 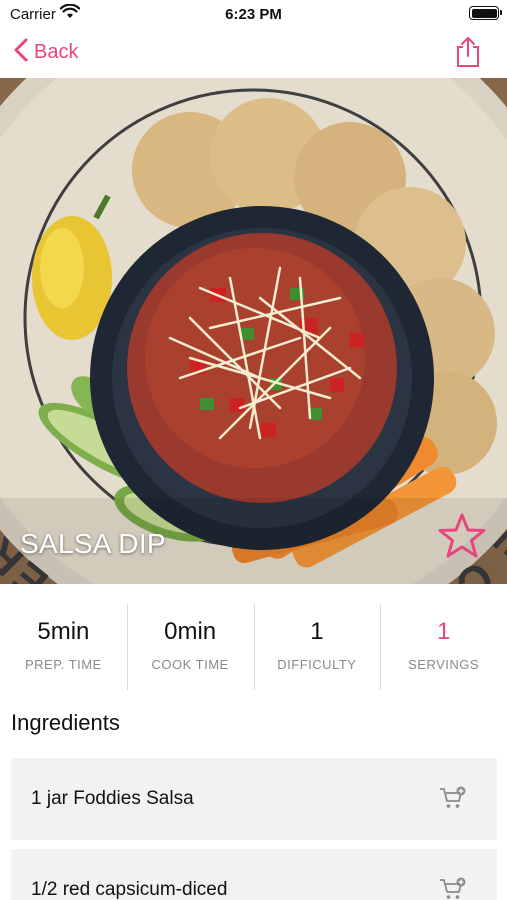 What do you see at coordinates (21, 52) in the screenshot?
I see `chevron-left-icon` at bounding box center [21, 52].